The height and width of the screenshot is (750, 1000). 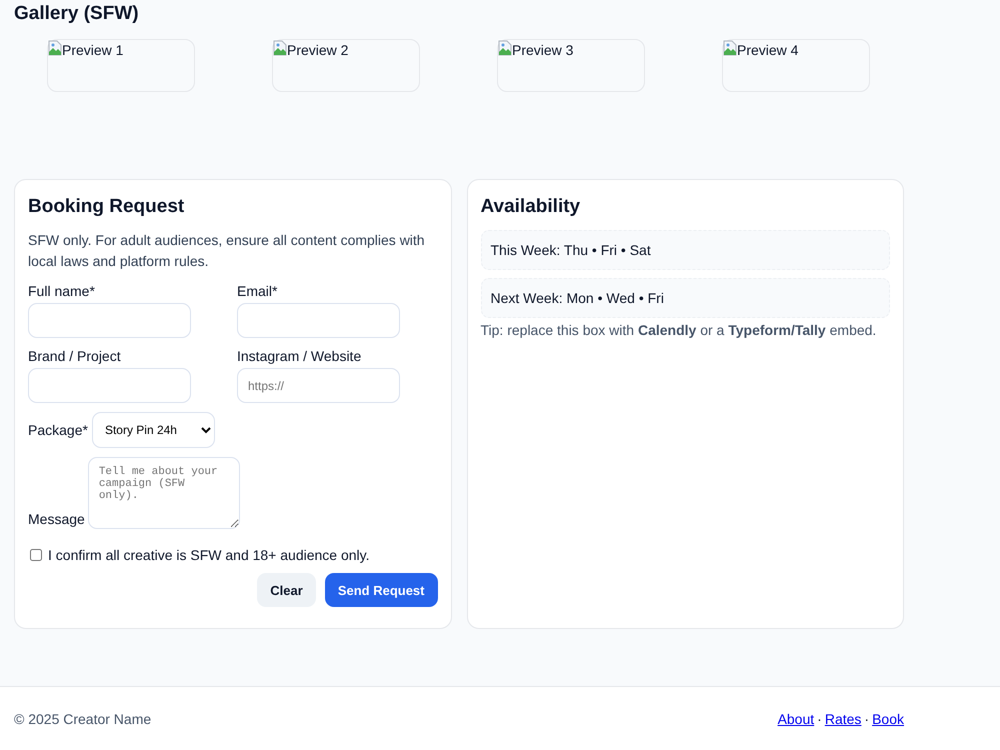 I want to click on image-alt-text: Preview 1, so click(x=93, y=50).